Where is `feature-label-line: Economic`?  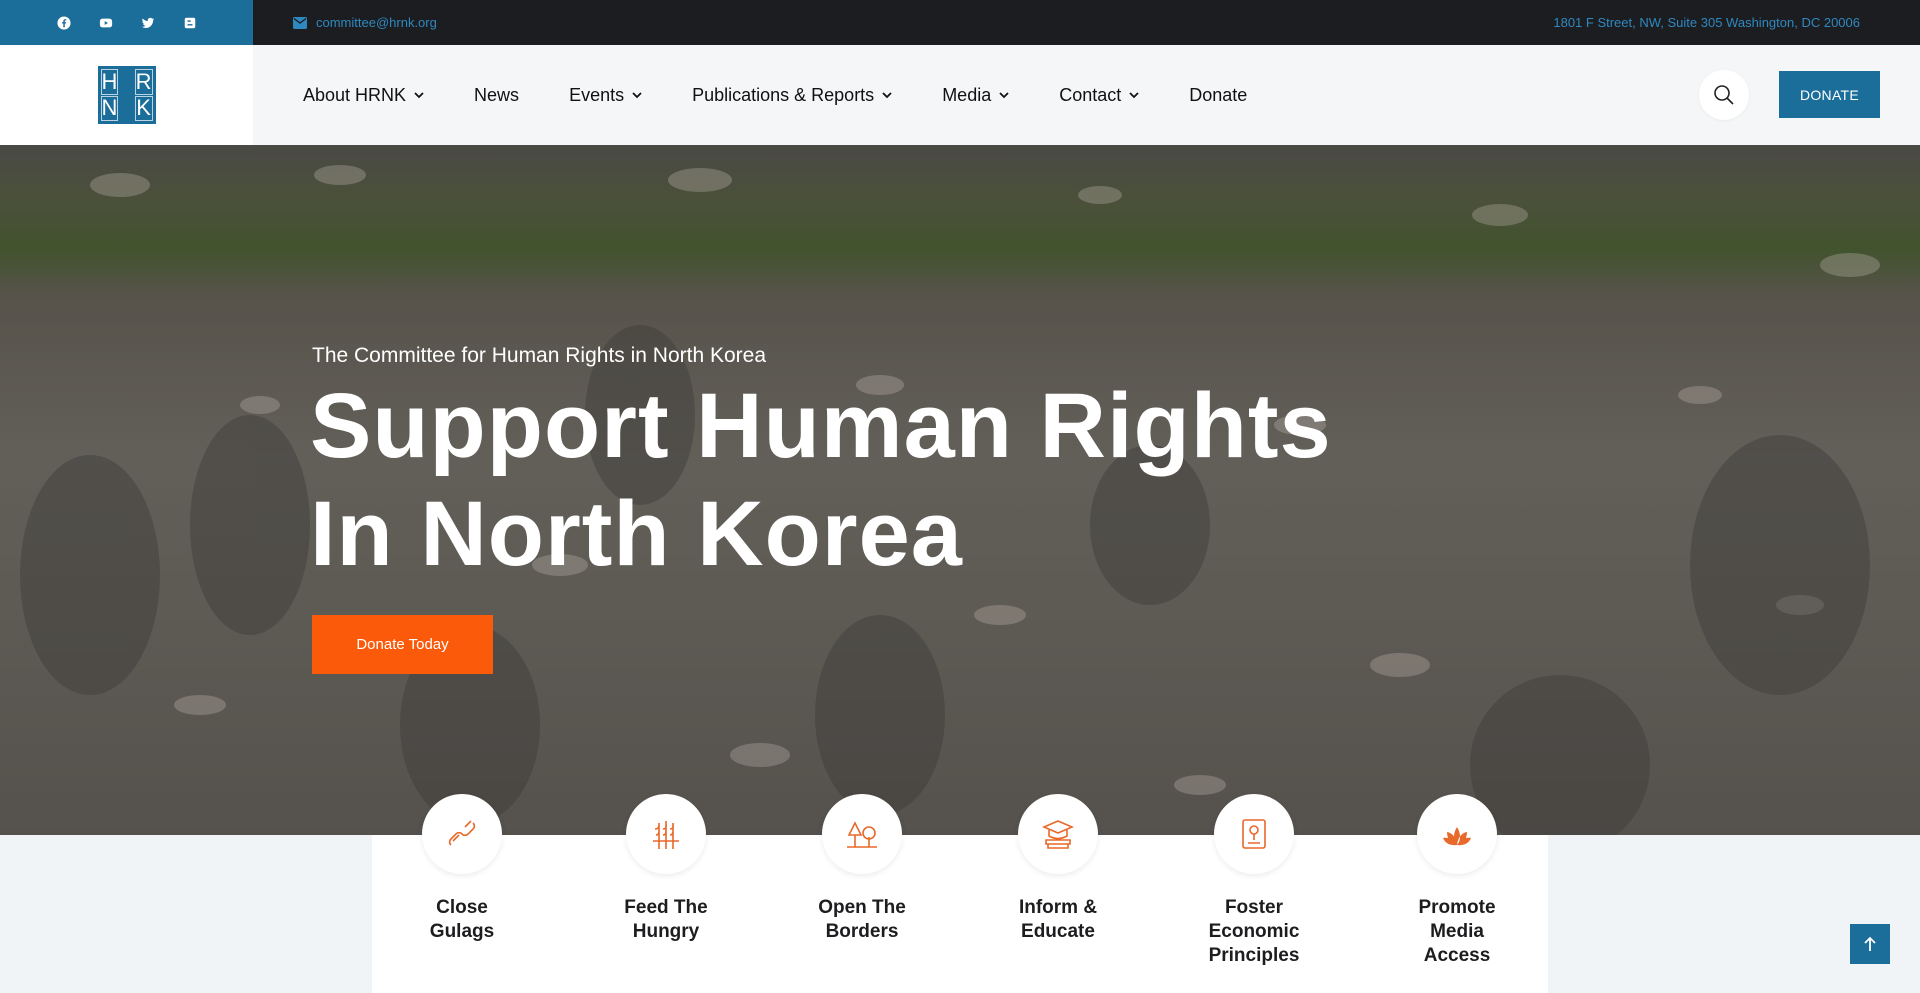 feature-label-line: Economic is located at coordinates (1254, 931).